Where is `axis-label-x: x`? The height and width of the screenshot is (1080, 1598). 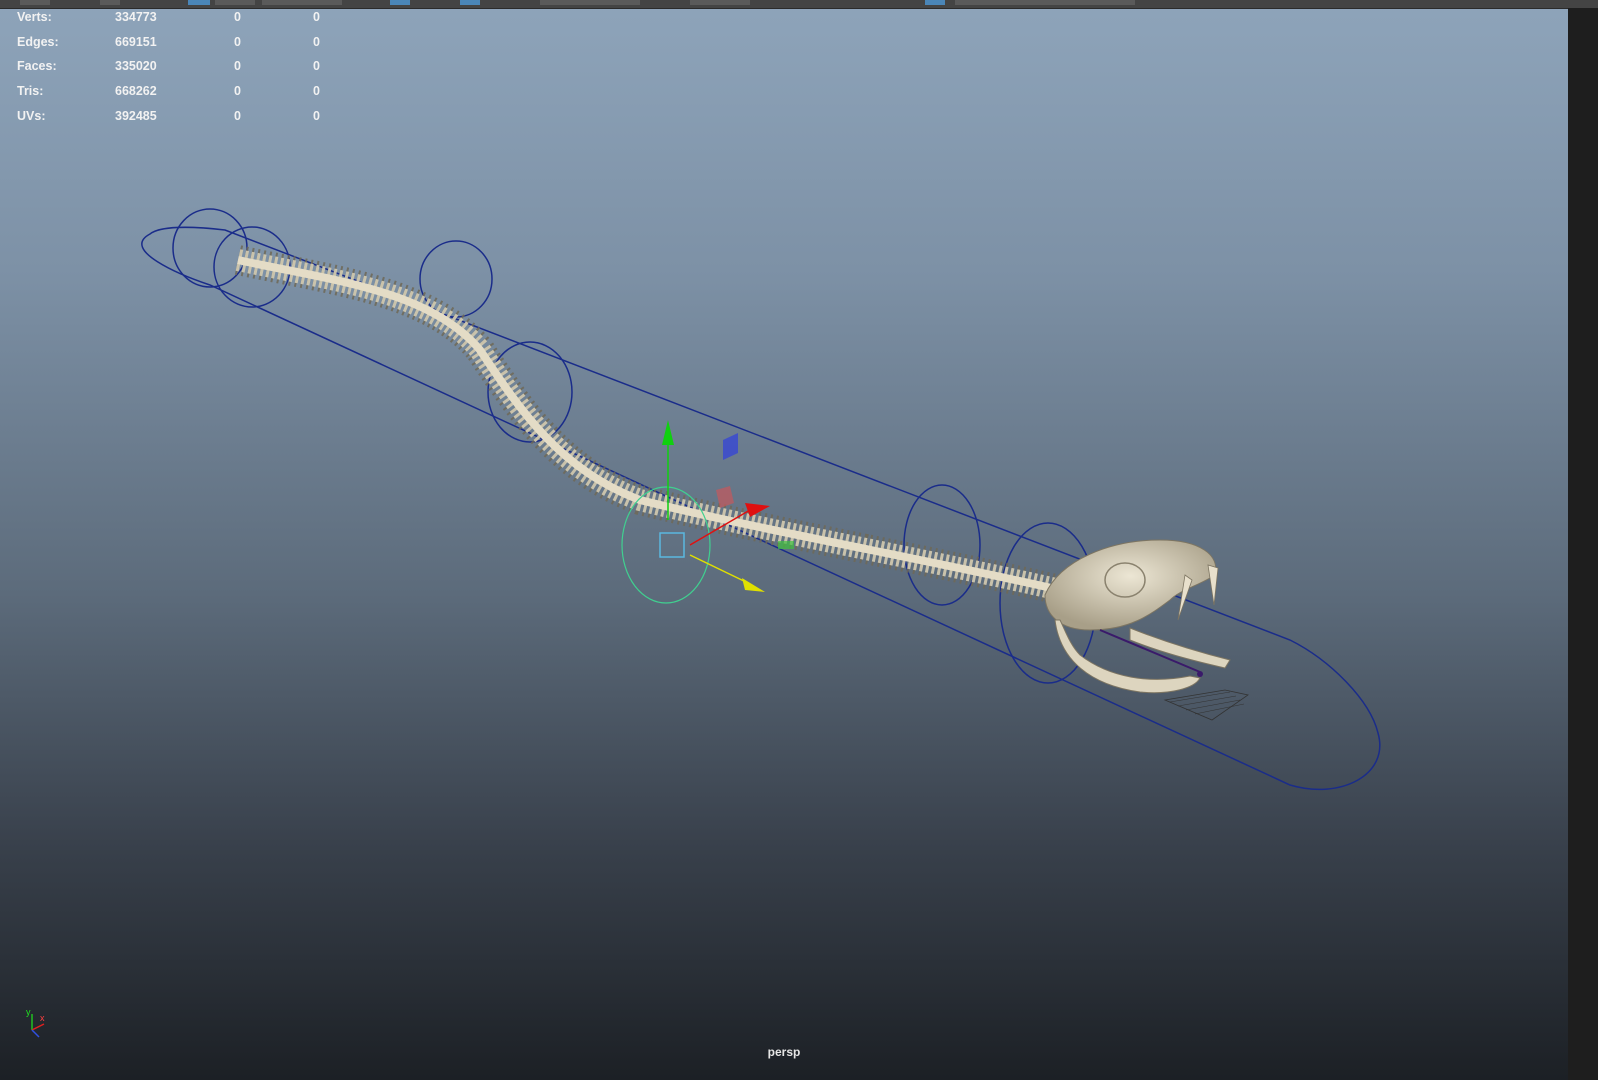
axis-label-x: x is located at coordinates (42, 1018).